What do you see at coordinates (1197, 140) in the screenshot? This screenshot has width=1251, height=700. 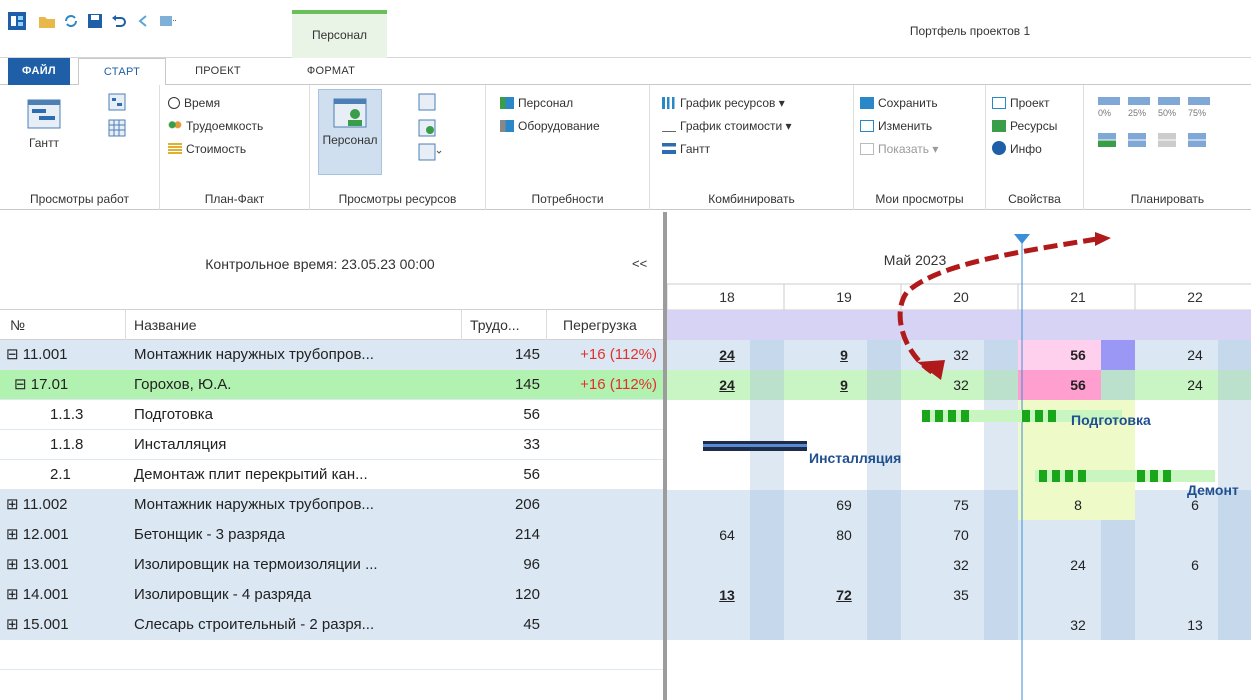 I see `move-task-icon` at bounding box center [1197, 140].